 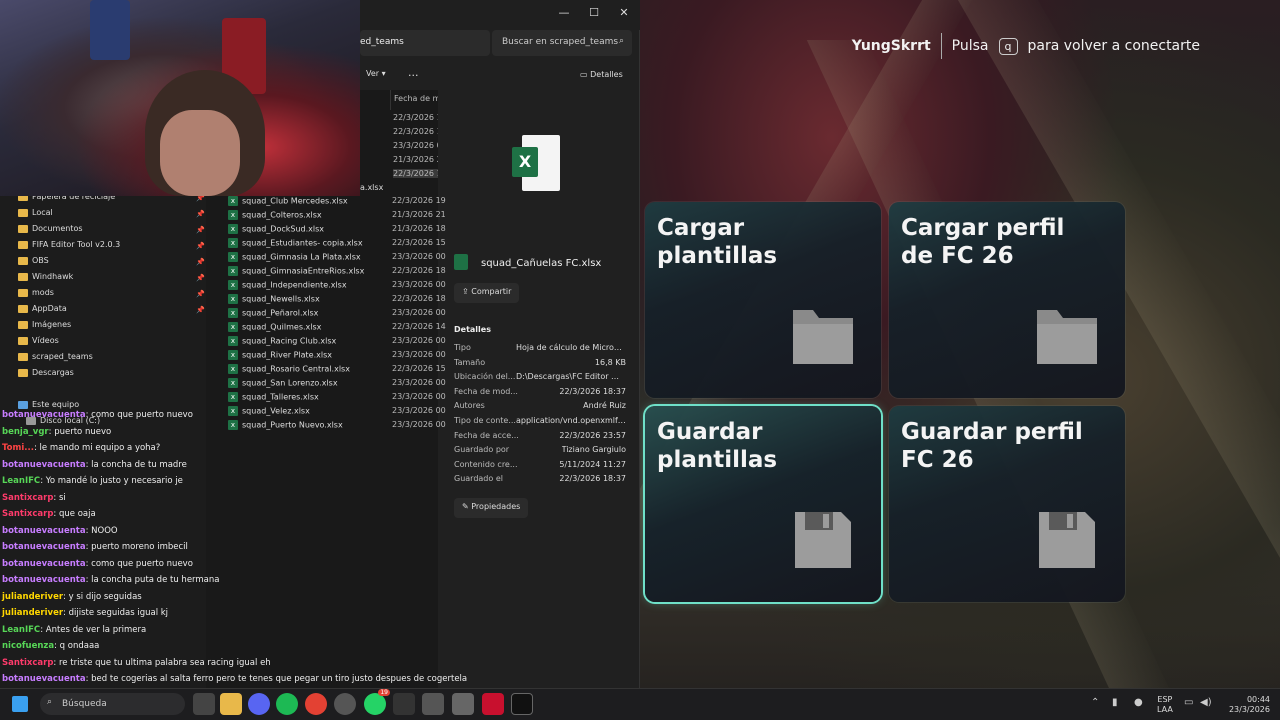 I want to click on nav-item-label: FIFA Editor Tool v2.0.3, so click(x=76, y=244).